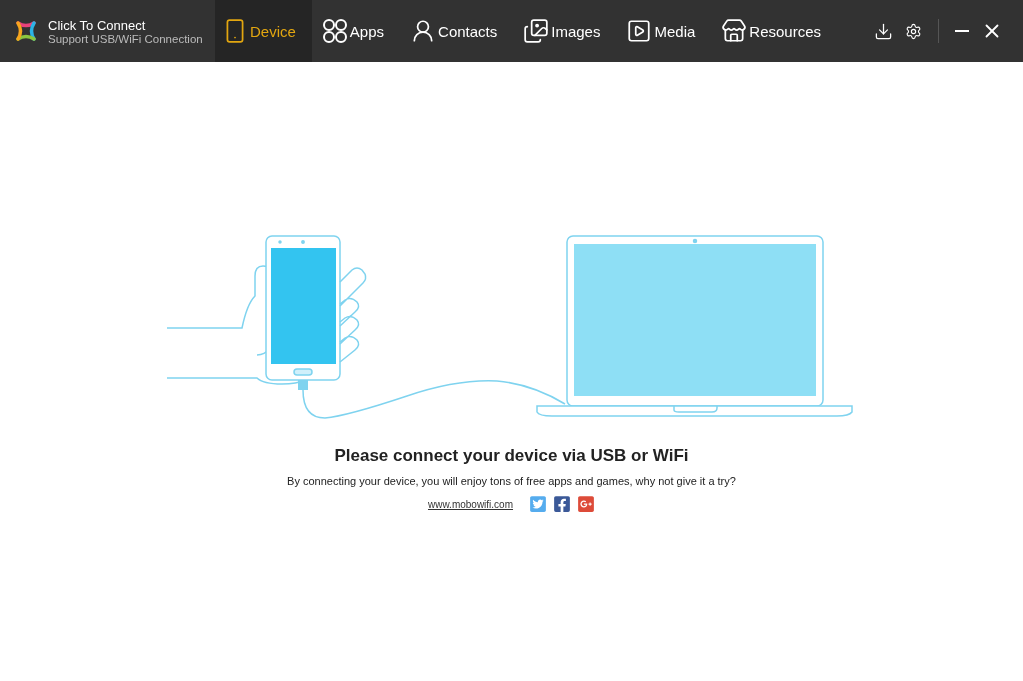 The height and width of the screenshot is (681, 1023). What do you see at coordinates (962, 31) in the screenshot?
I see `minimize-icon` at bounding box center [962, 31].